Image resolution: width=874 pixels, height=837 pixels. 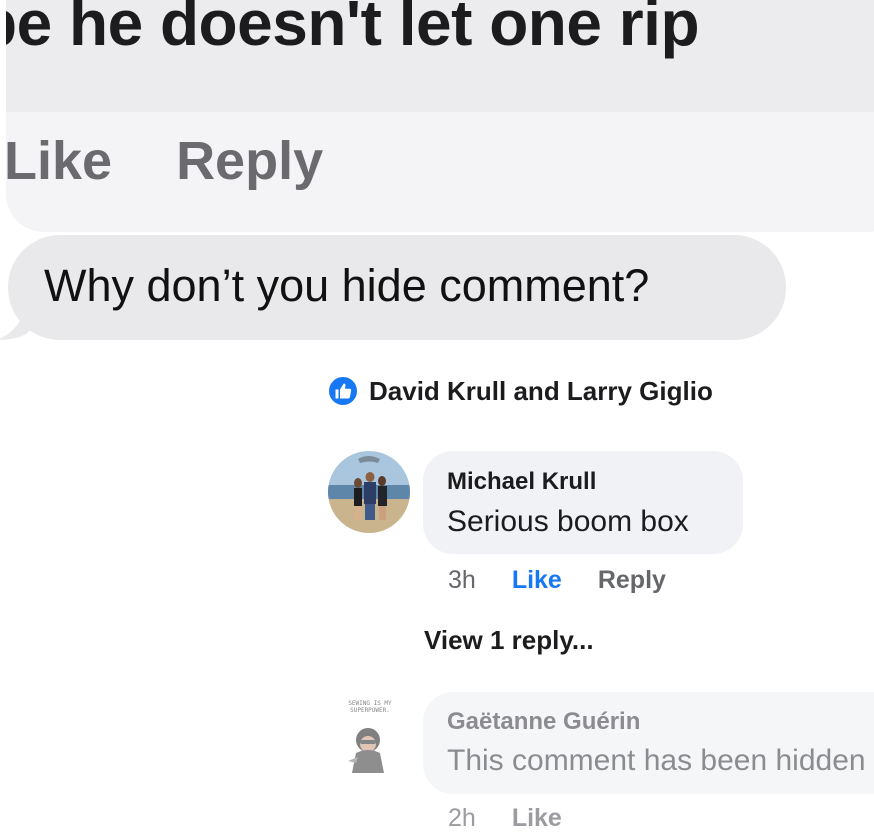 What do you see at coordinates (521, 482) in the screenshot?
I see `comment-author: Michael Krull` at bounding box center [521, 482].